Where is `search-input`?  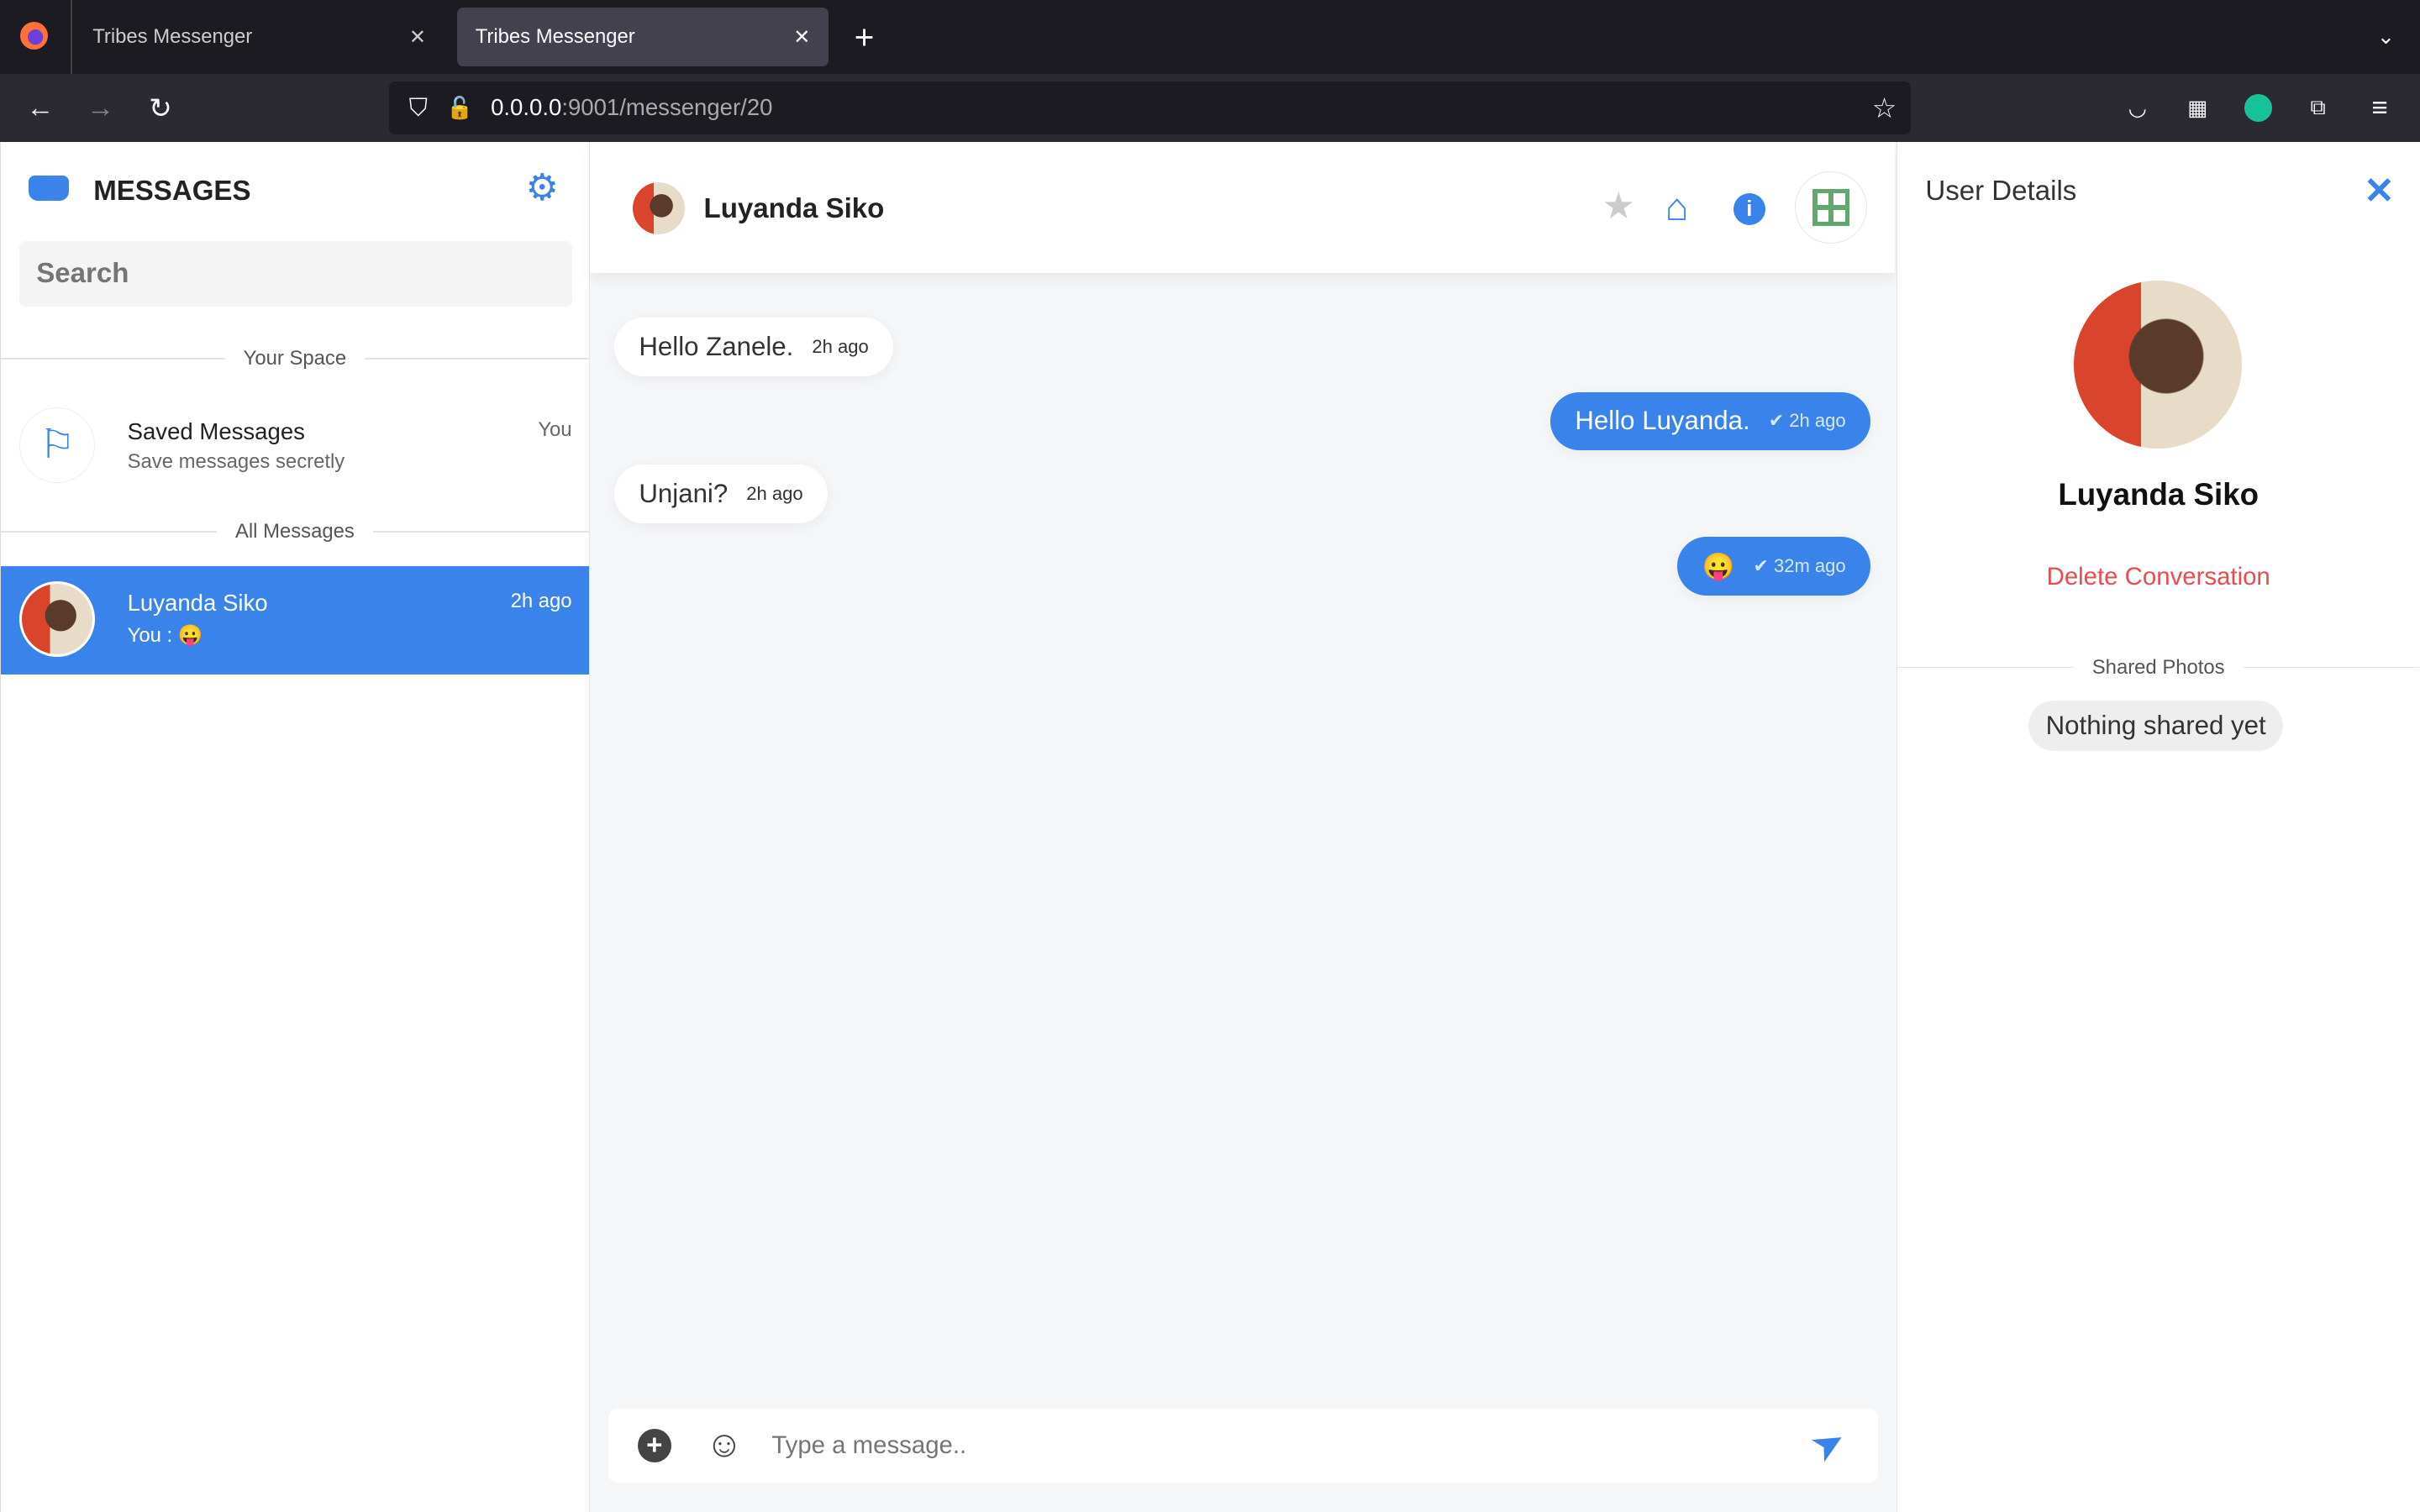 search-input is located at coordinates (295, 273).